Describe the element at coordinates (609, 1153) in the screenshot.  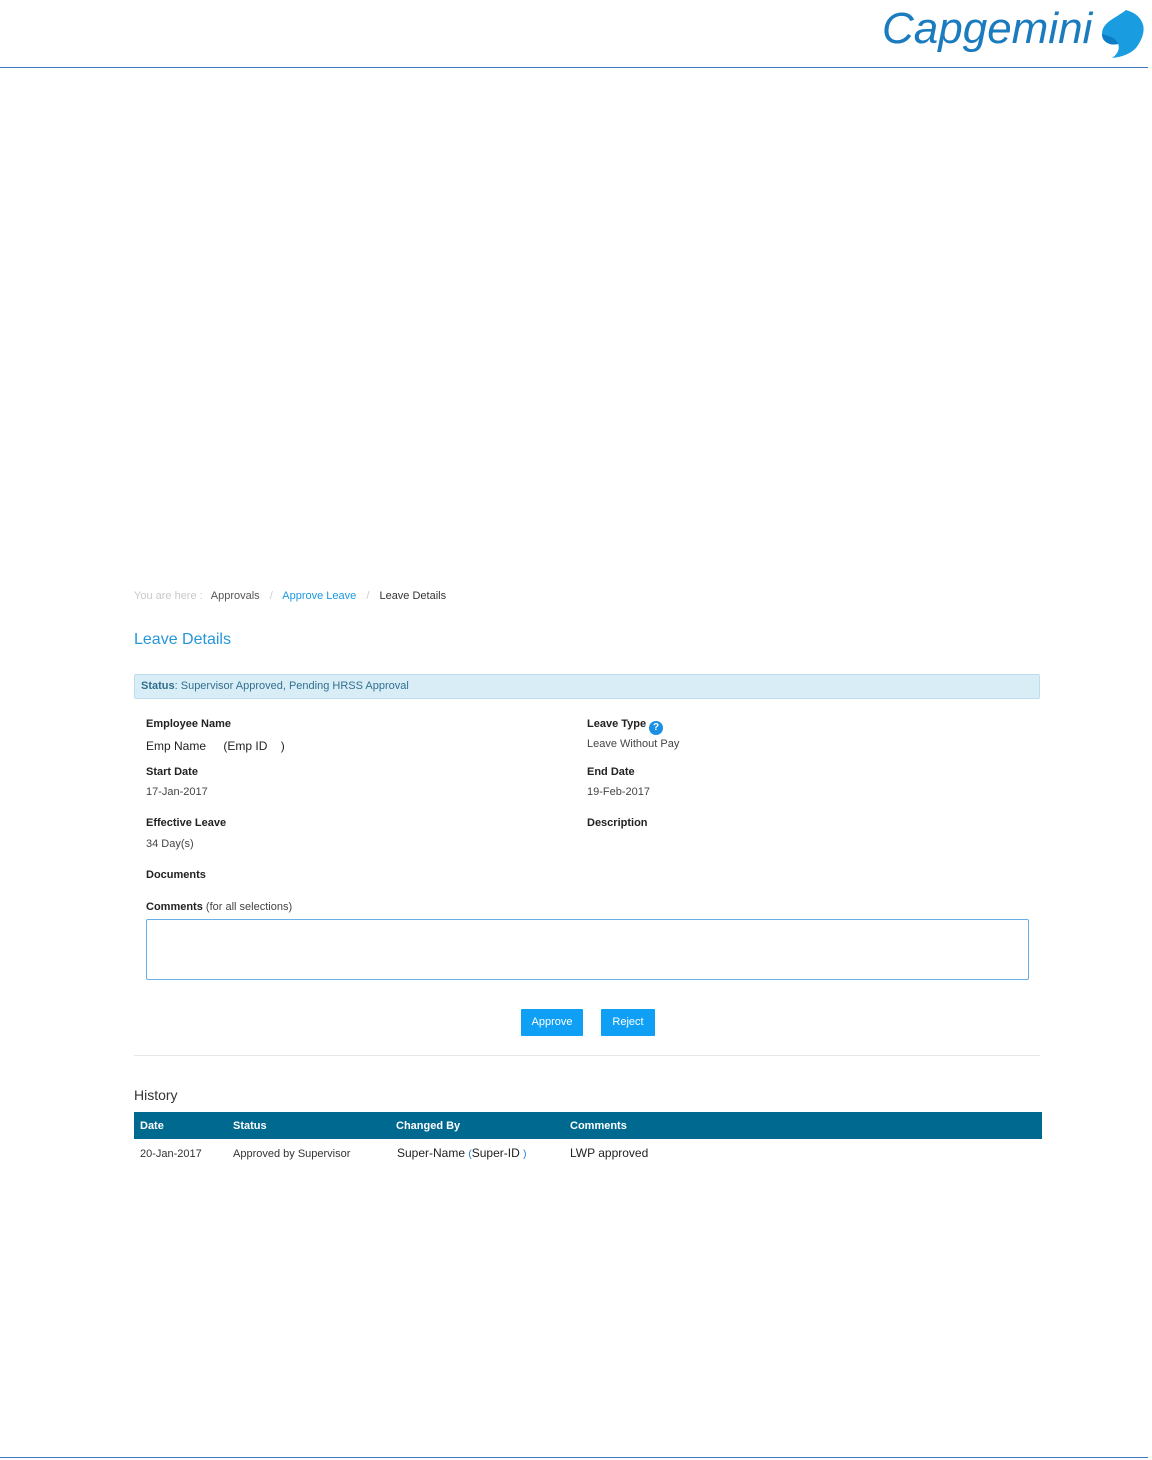
I see `history-comments-cell: LWP approved` at that location.